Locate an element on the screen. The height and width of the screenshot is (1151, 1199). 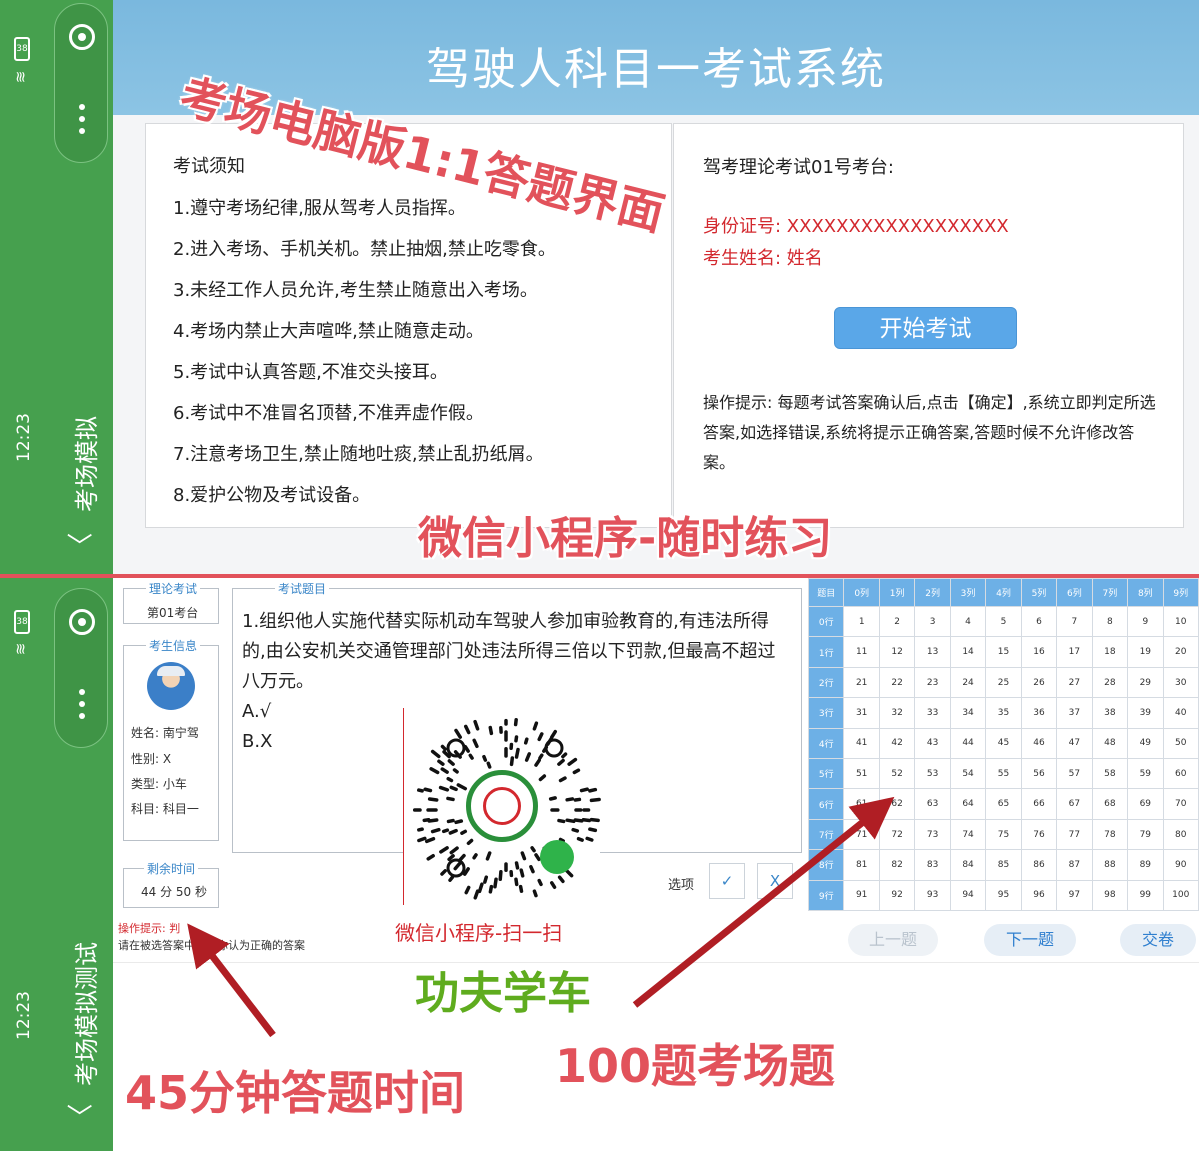
grid-question-cell: 45 is located at coordinates (1003, 743).